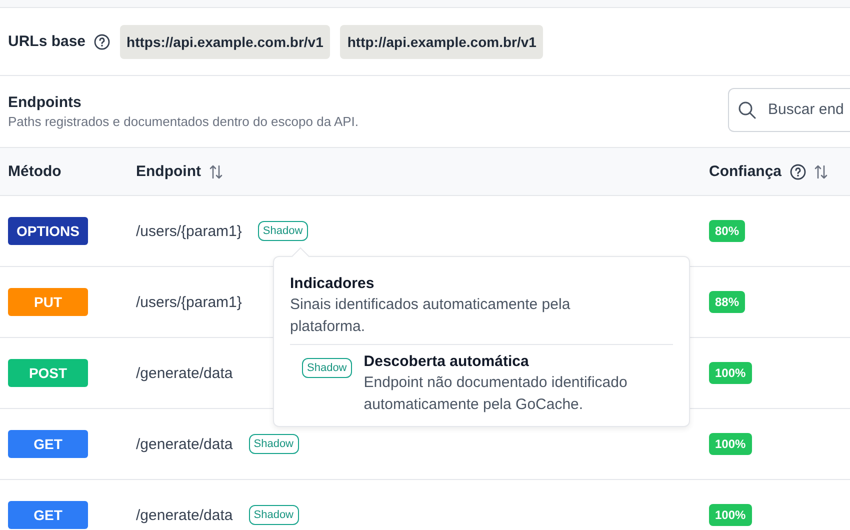 This screenshot has width=850, height=530. Describe the element at coordinates (789, 110) in the screenshot. I see `search-field: Buscar end` at that location.